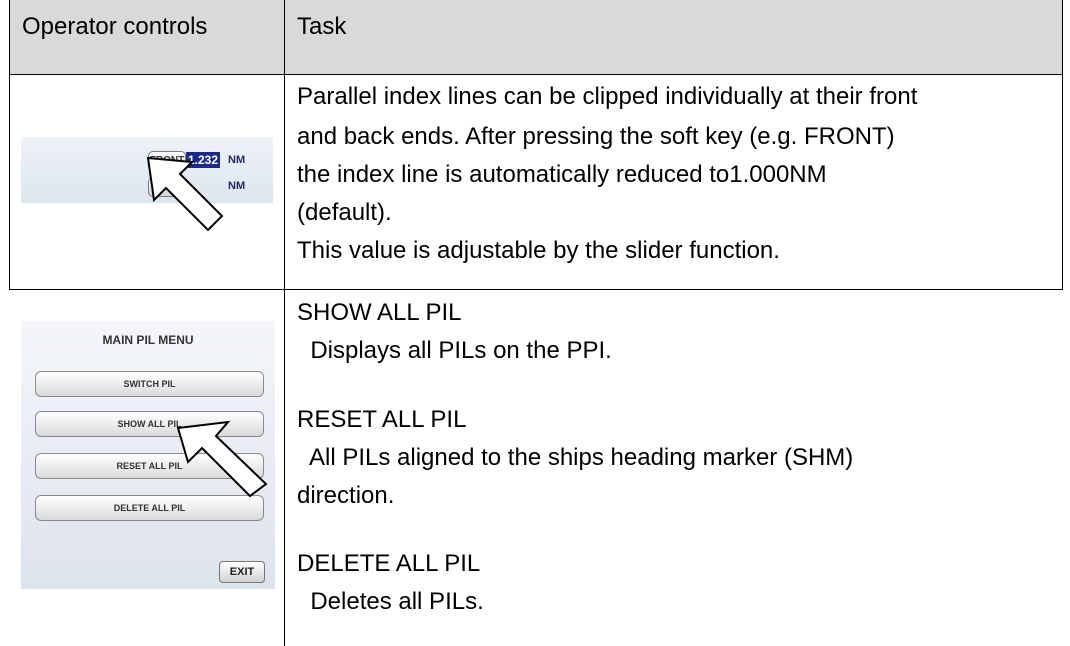 This screenshot has height=646, width=1070. Describe the element at coordinates (344, 212) in the screenshot. I see `row1-line-4: (default).` at that location.